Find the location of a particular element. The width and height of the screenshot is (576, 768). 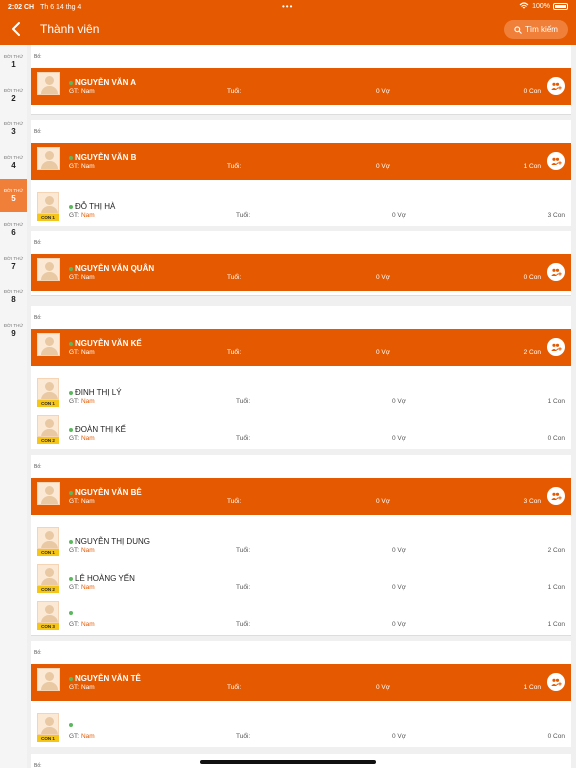

generation-tab-9: ĐỜI THỨ 9 is located at coordinates (13, 330).